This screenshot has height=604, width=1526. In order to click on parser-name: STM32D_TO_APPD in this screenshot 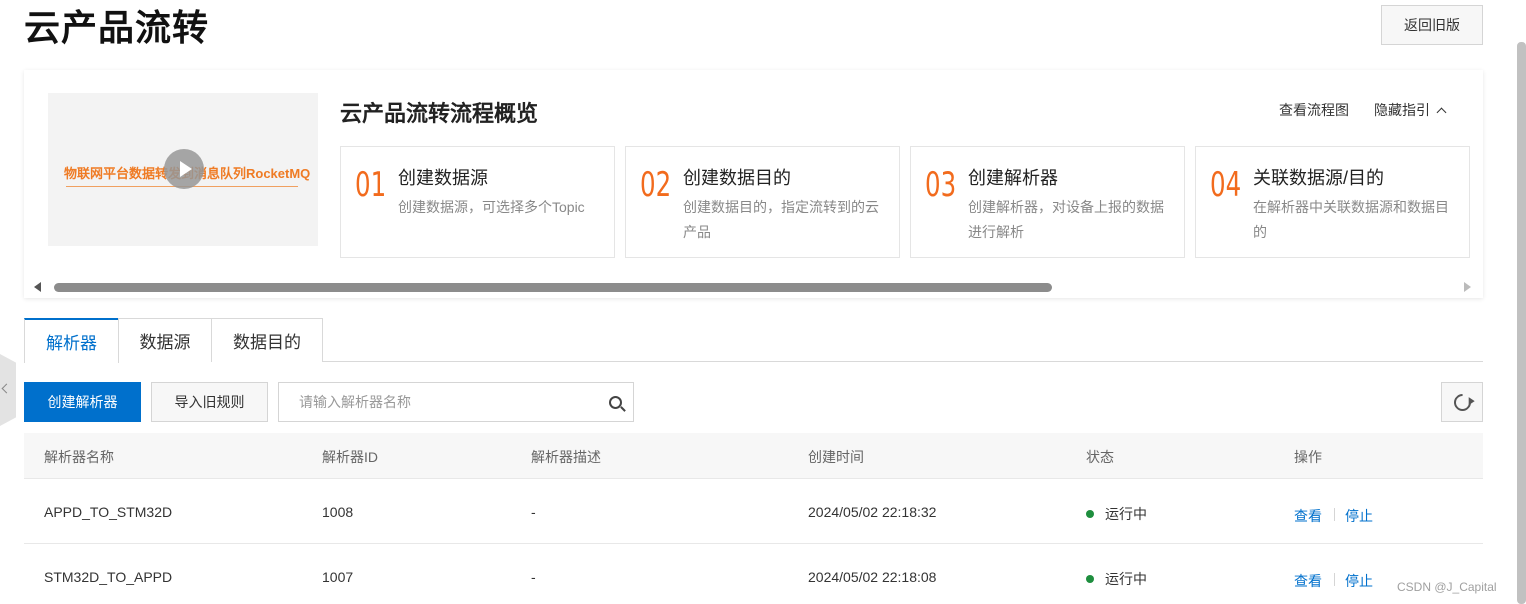, I will do `click(108, 577)`.